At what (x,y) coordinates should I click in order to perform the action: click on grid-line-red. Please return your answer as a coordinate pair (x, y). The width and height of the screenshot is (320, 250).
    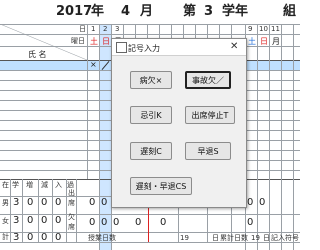
    Looking at the image, I should click on (148, 224).